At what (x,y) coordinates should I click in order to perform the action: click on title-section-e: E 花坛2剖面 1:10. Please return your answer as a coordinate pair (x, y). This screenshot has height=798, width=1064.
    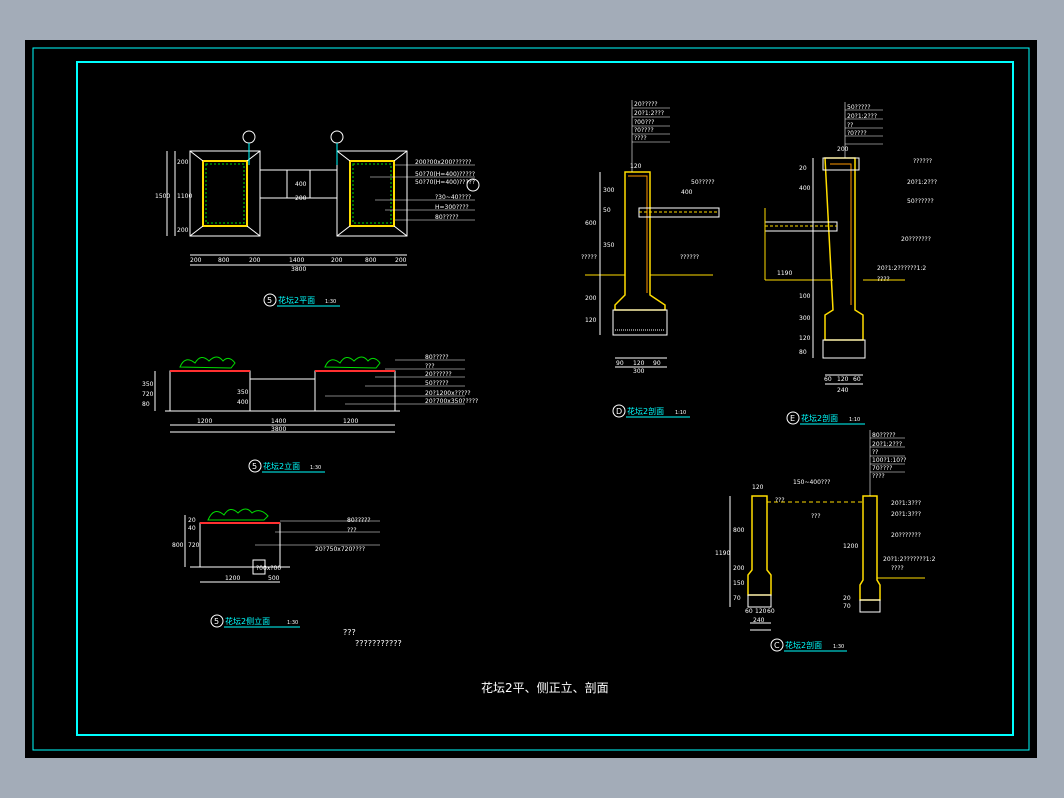
    Looking at the image, I should click on (825, 418).